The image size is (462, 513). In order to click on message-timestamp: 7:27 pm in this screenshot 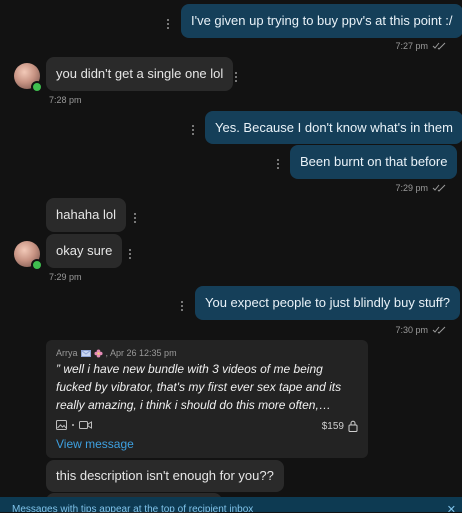, I will do `click(420, 46)`.